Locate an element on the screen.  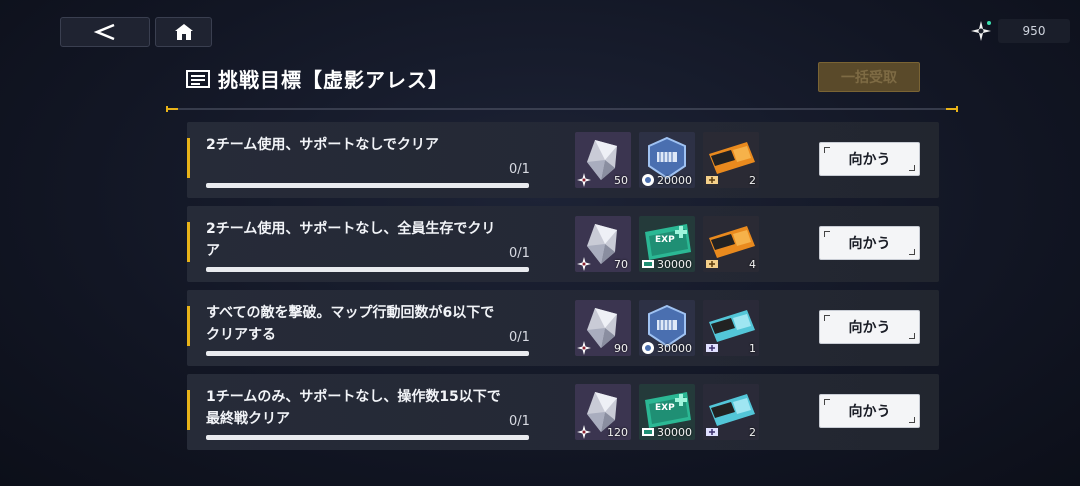
home-icon is located at coordinates (183, 32).